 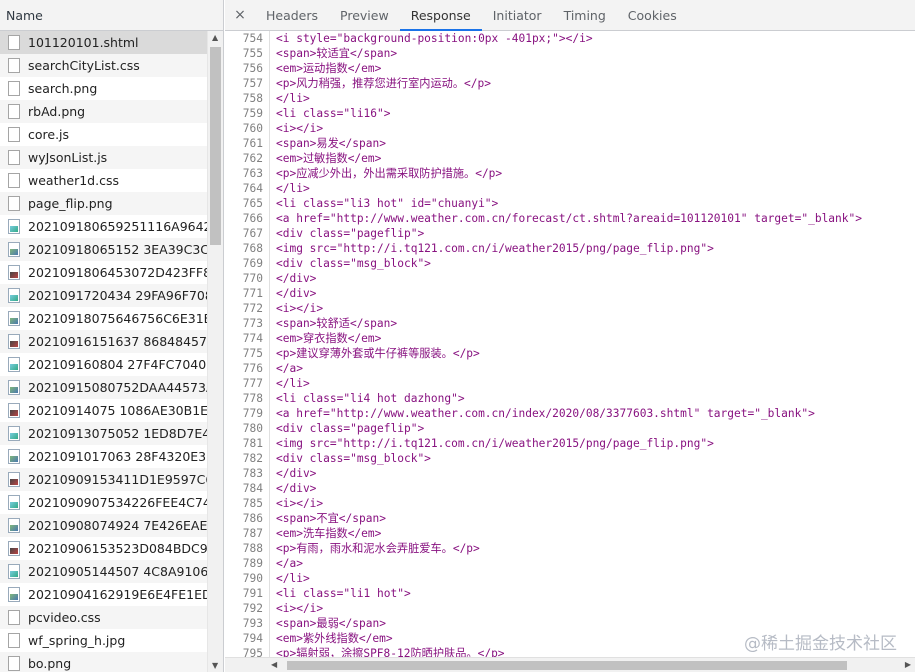 I want to click on line-number: 787, so click(x=252, y=533).